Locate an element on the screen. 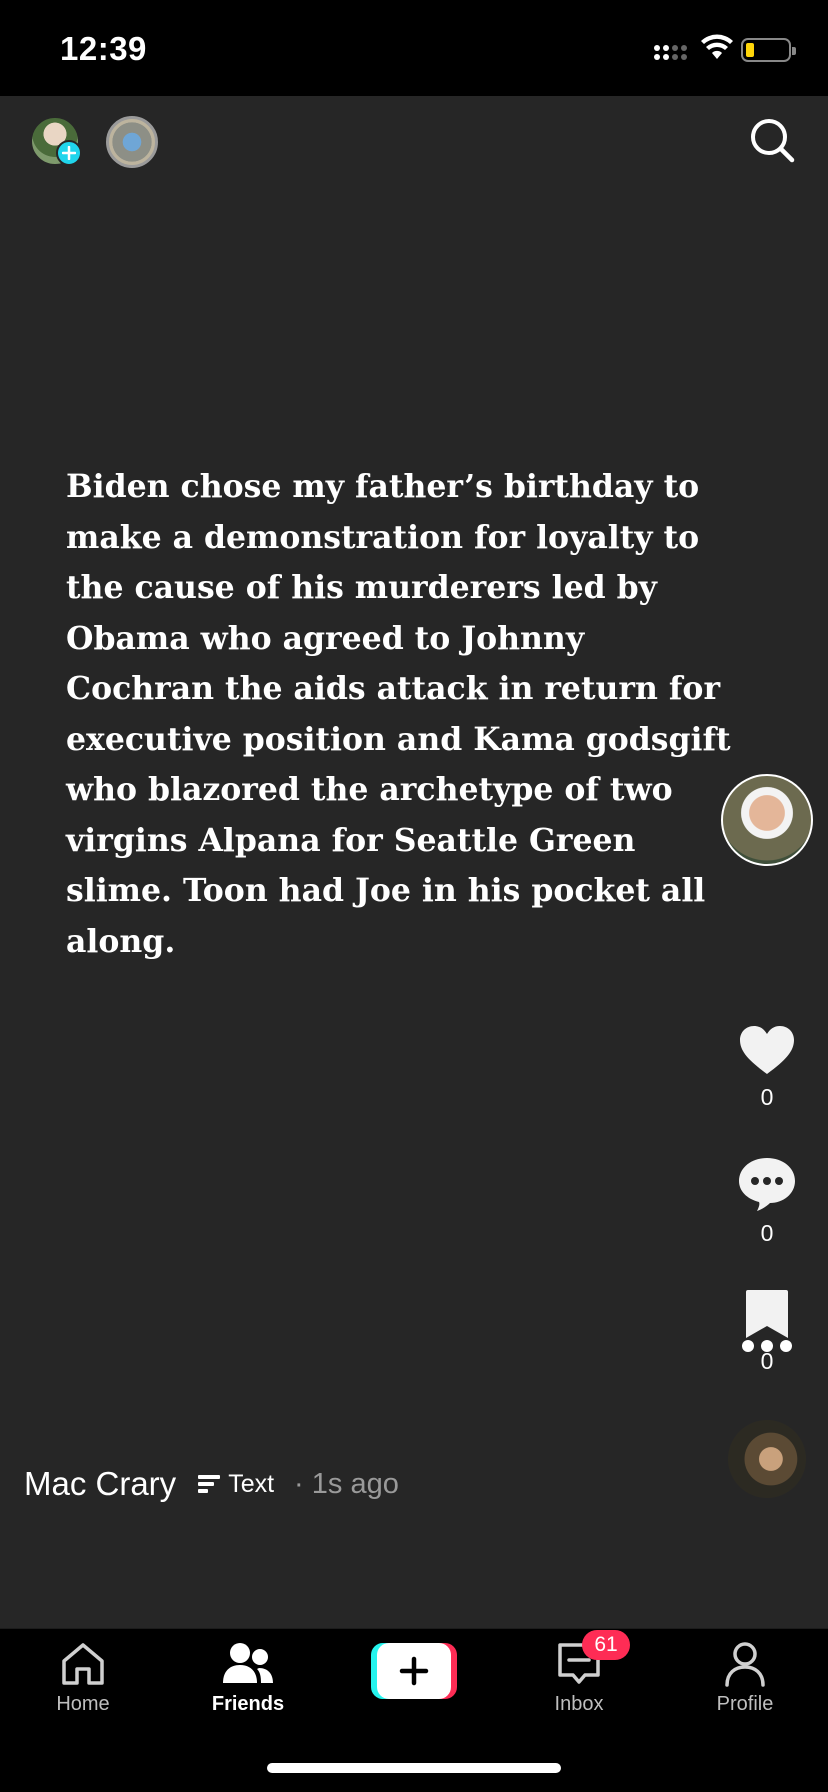  plus-icon is located at coordinates (414, 1671).